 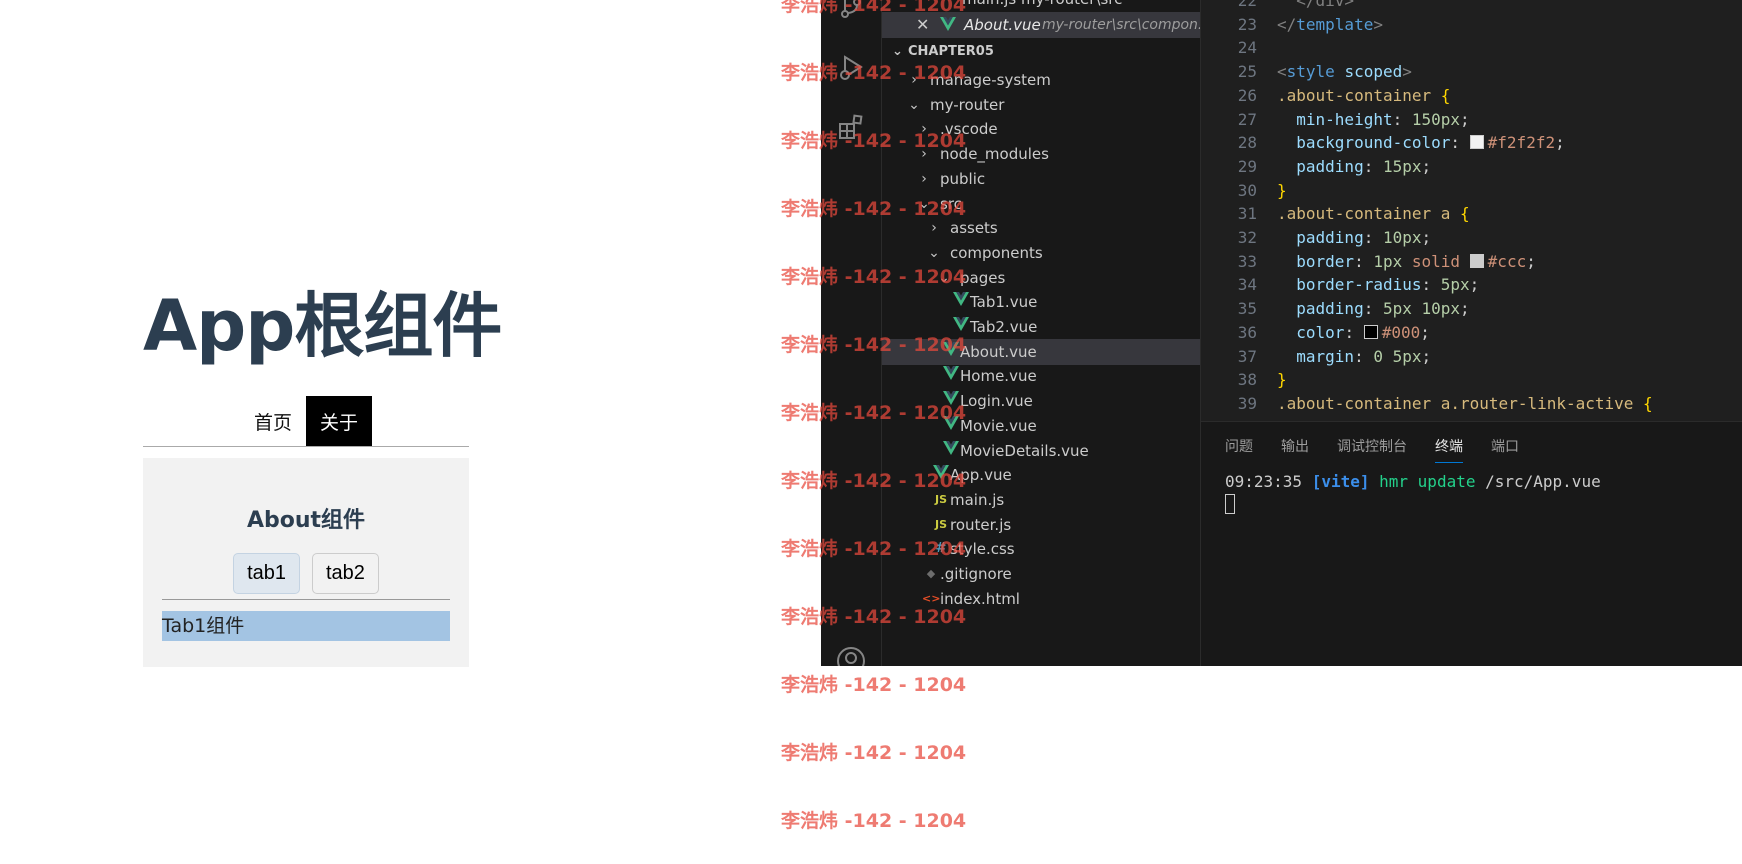 What do you see at coordinates (266, 573) in the screenshot?
I see `tab-link-tab1: tab1` at bounding box center [266, 573].